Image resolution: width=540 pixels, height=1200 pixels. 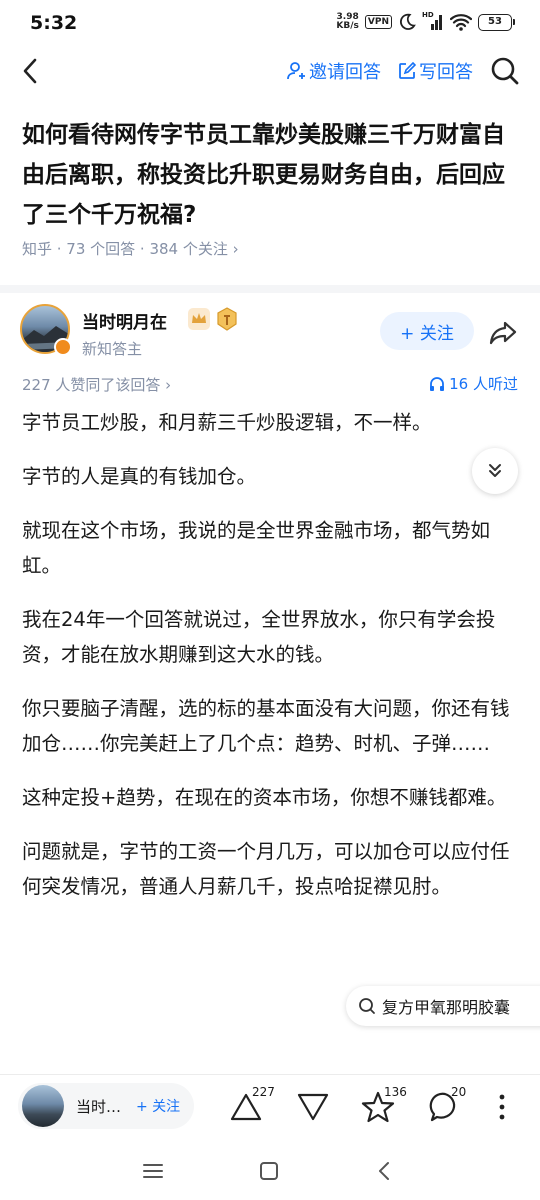 What do you see at coordinates (96, 384) in the screenshot?
I see `agree-count-link: 227 人赞同了该回答 ›` at bounding box center [96, 384].